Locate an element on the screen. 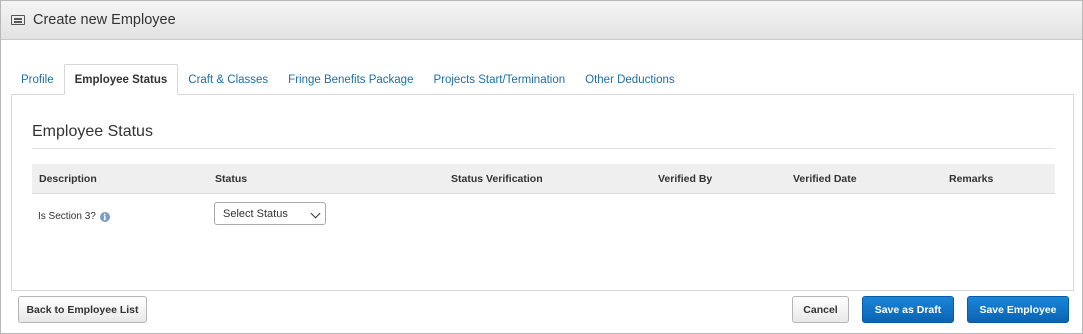 This screenshot has height=334, width=1083. tab-other-deductions: Other Deductions is located at coordinates (630, 80).